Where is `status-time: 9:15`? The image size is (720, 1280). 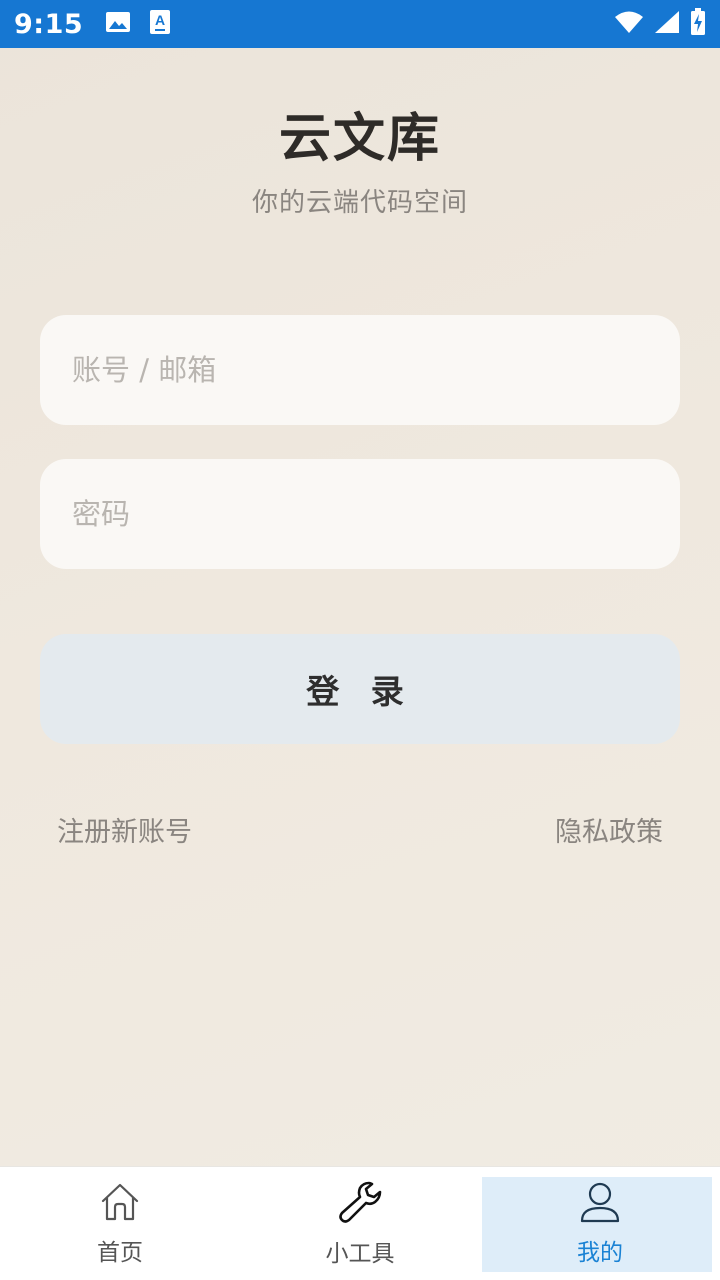
status-time: 9:15 is located at coordinates (49, 24).